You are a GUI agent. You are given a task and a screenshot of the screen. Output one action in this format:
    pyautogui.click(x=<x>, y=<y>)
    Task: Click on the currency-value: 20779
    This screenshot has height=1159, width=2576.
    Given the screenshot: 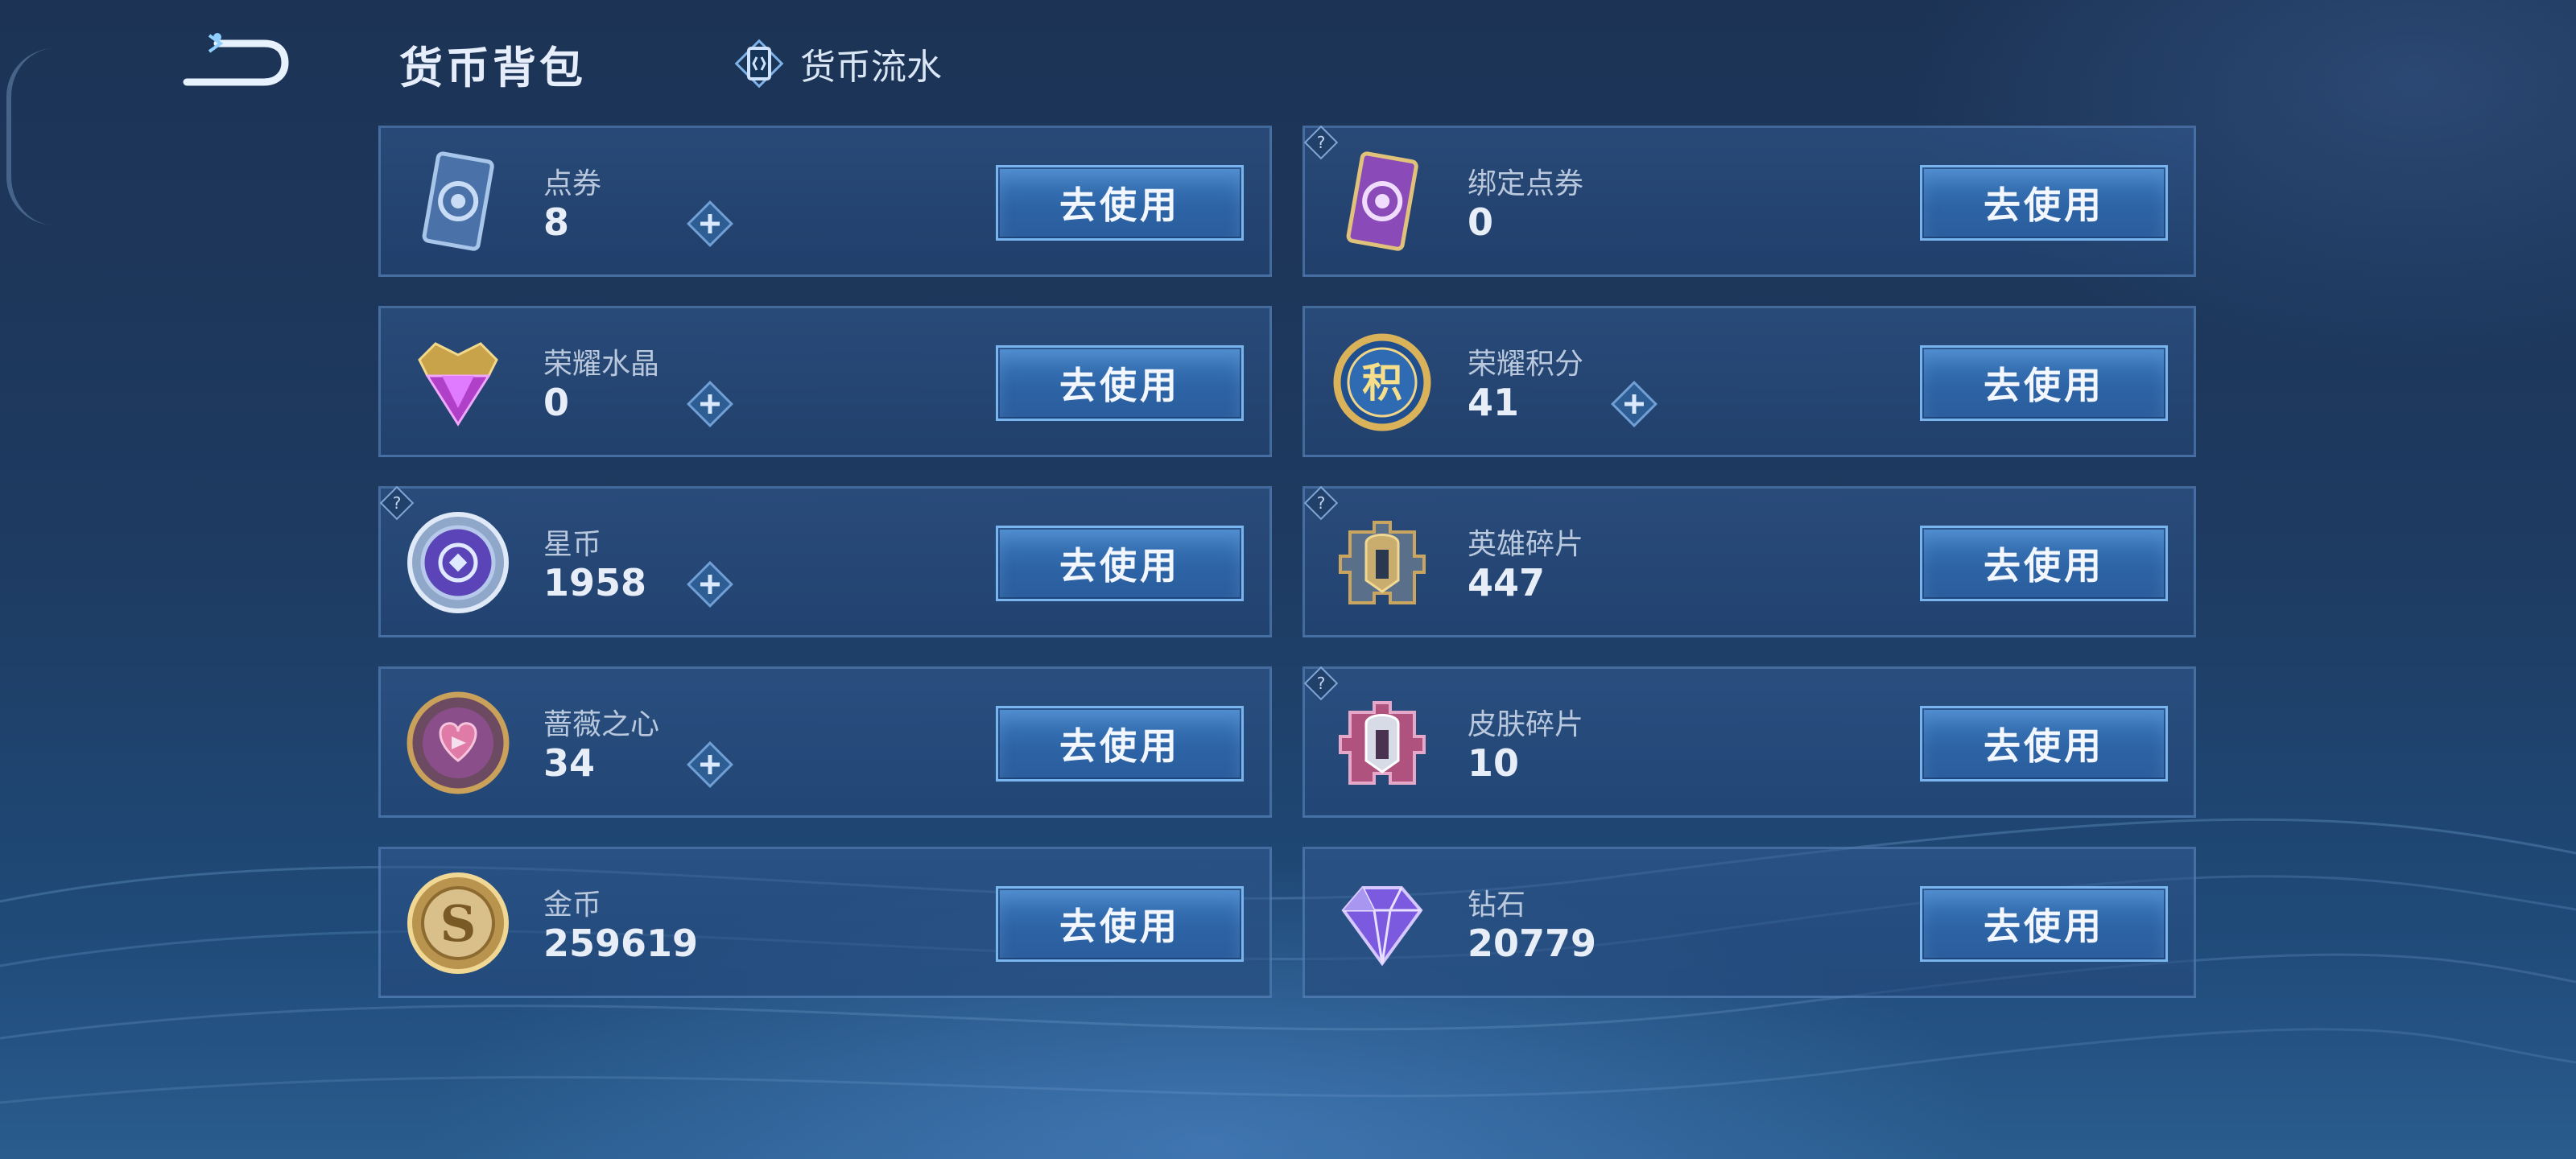 What is the action you would take?
    pyautogui.click(x=1532, y=943)
    